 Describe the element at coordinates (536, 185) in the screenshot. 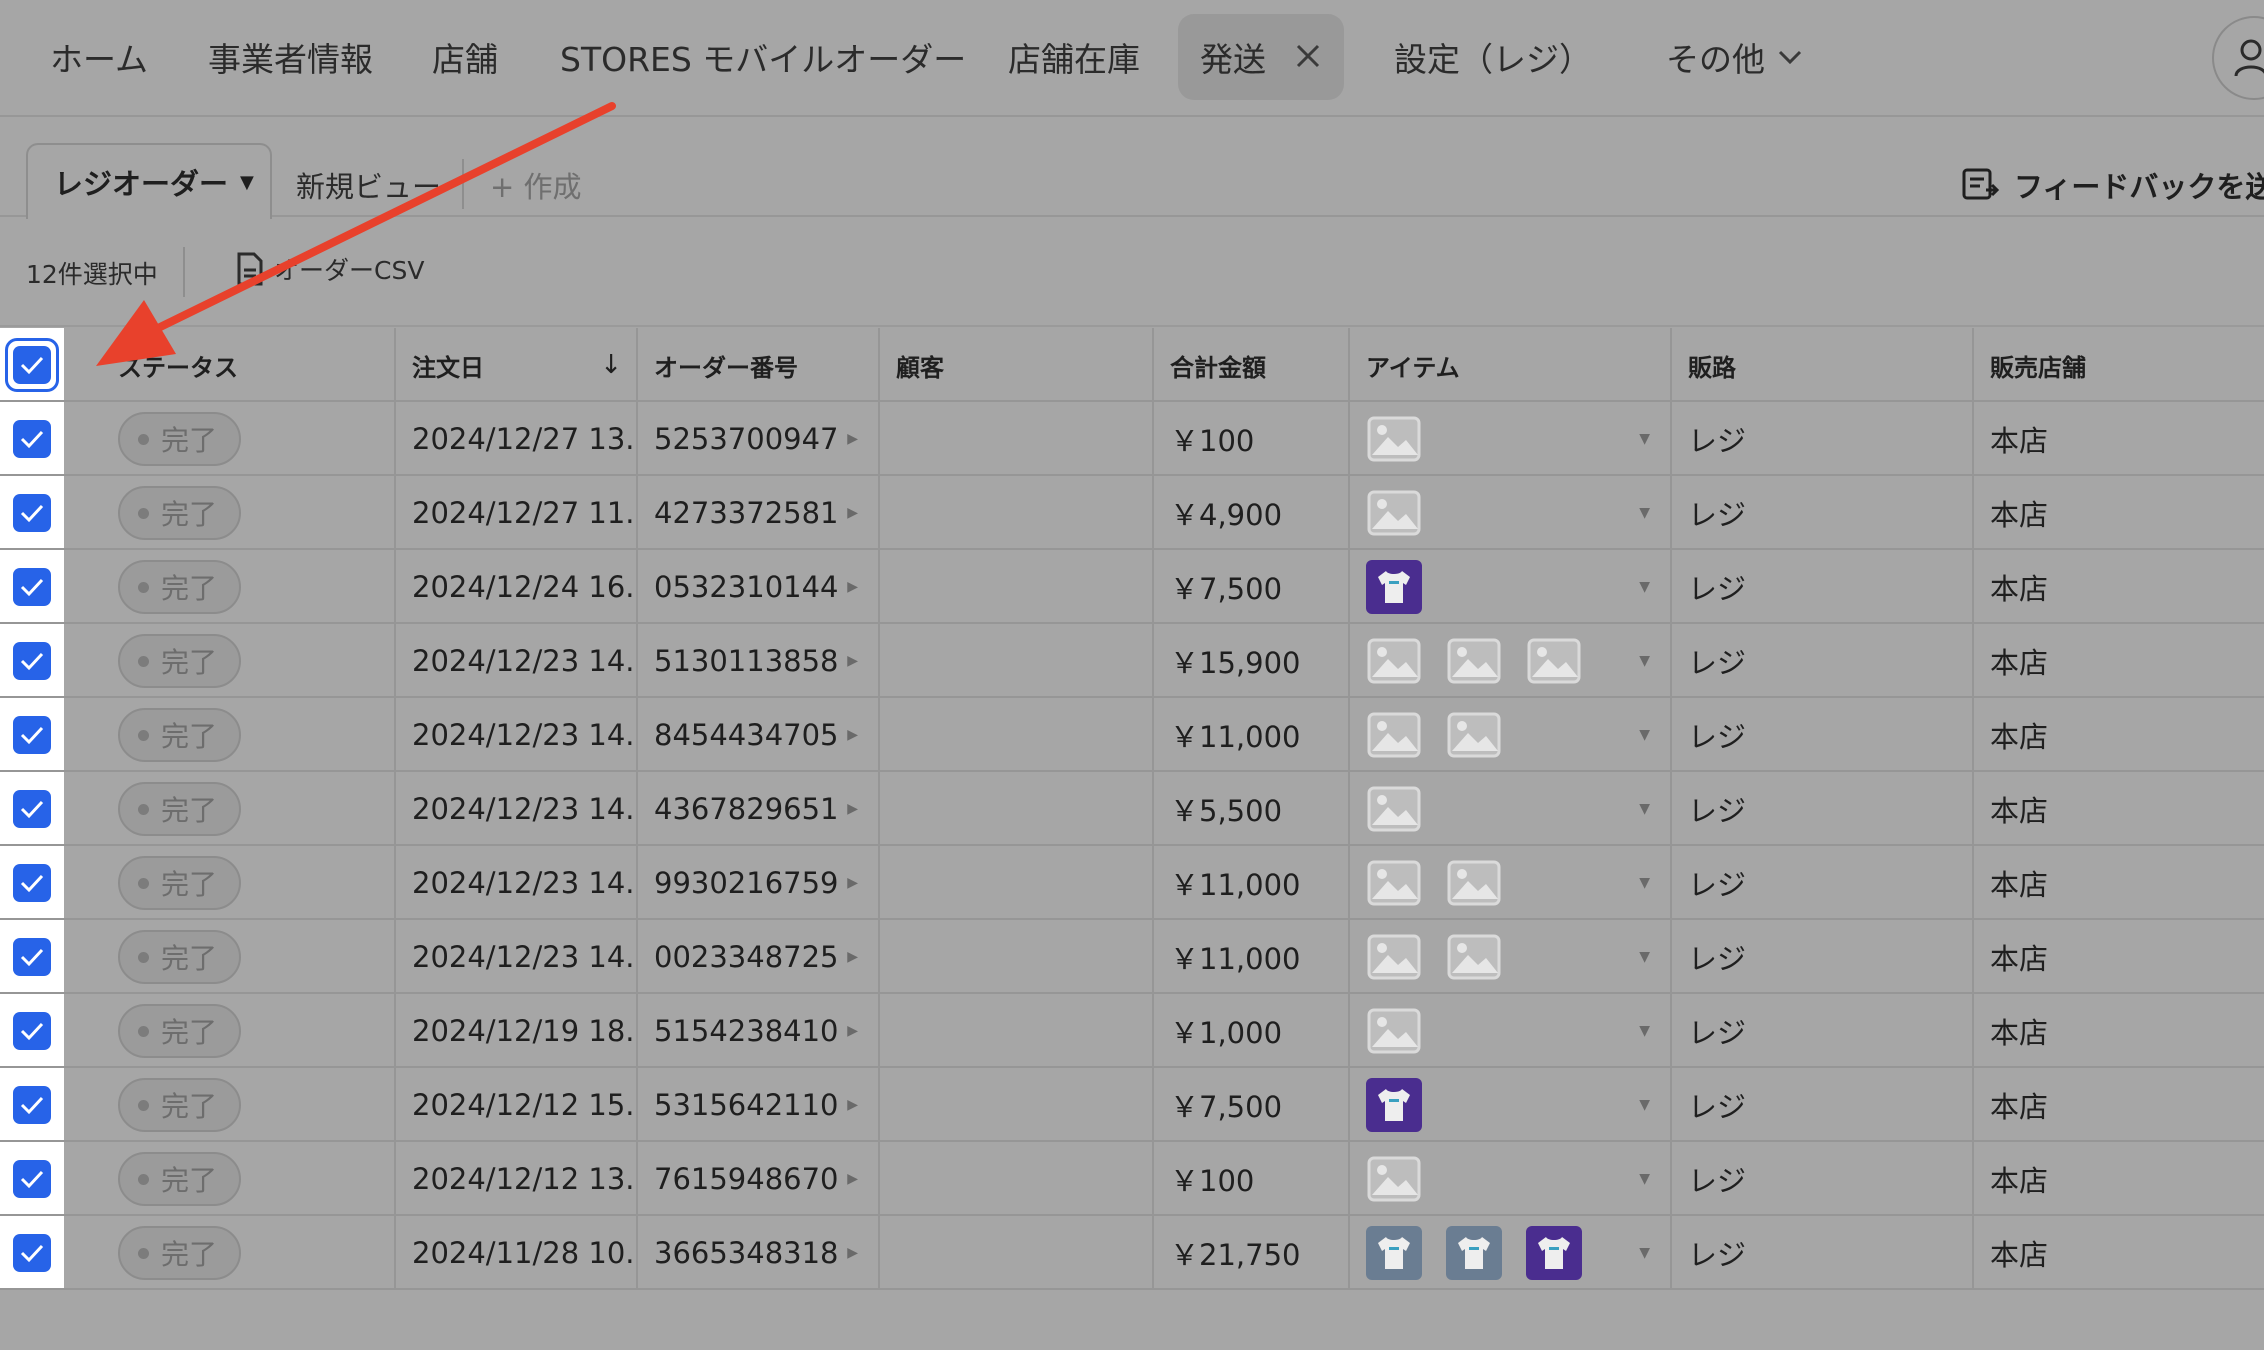

I see `create-view-button: + 作成` at that location.